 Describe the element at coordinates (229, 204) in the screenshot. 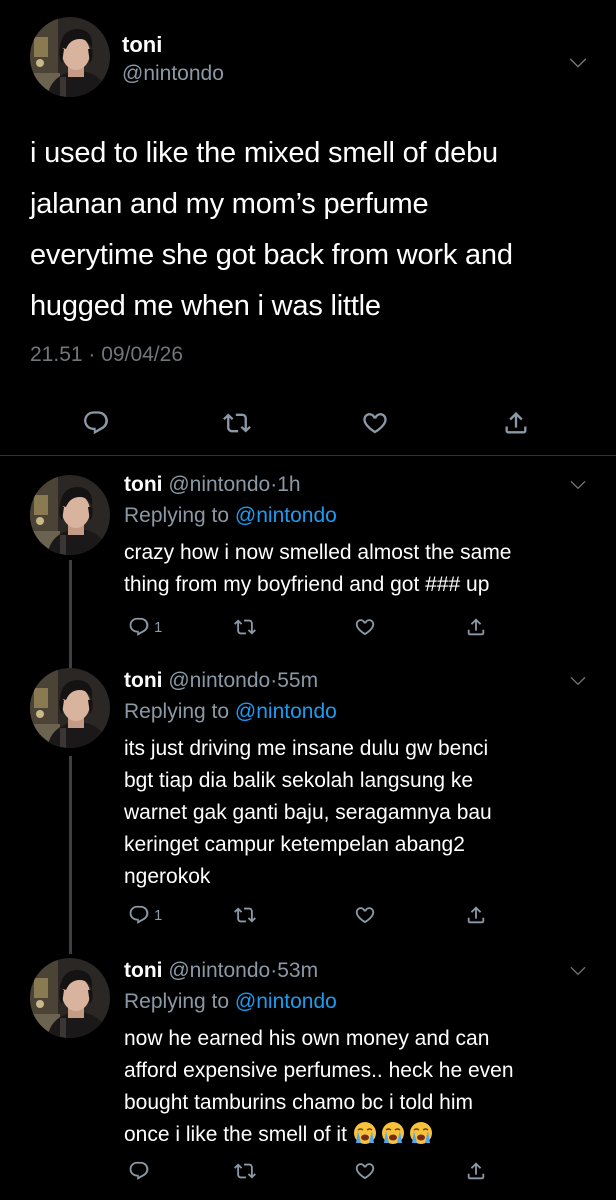

I see `tweet-text-line: jalanan and my mom’s perfume` at that location.